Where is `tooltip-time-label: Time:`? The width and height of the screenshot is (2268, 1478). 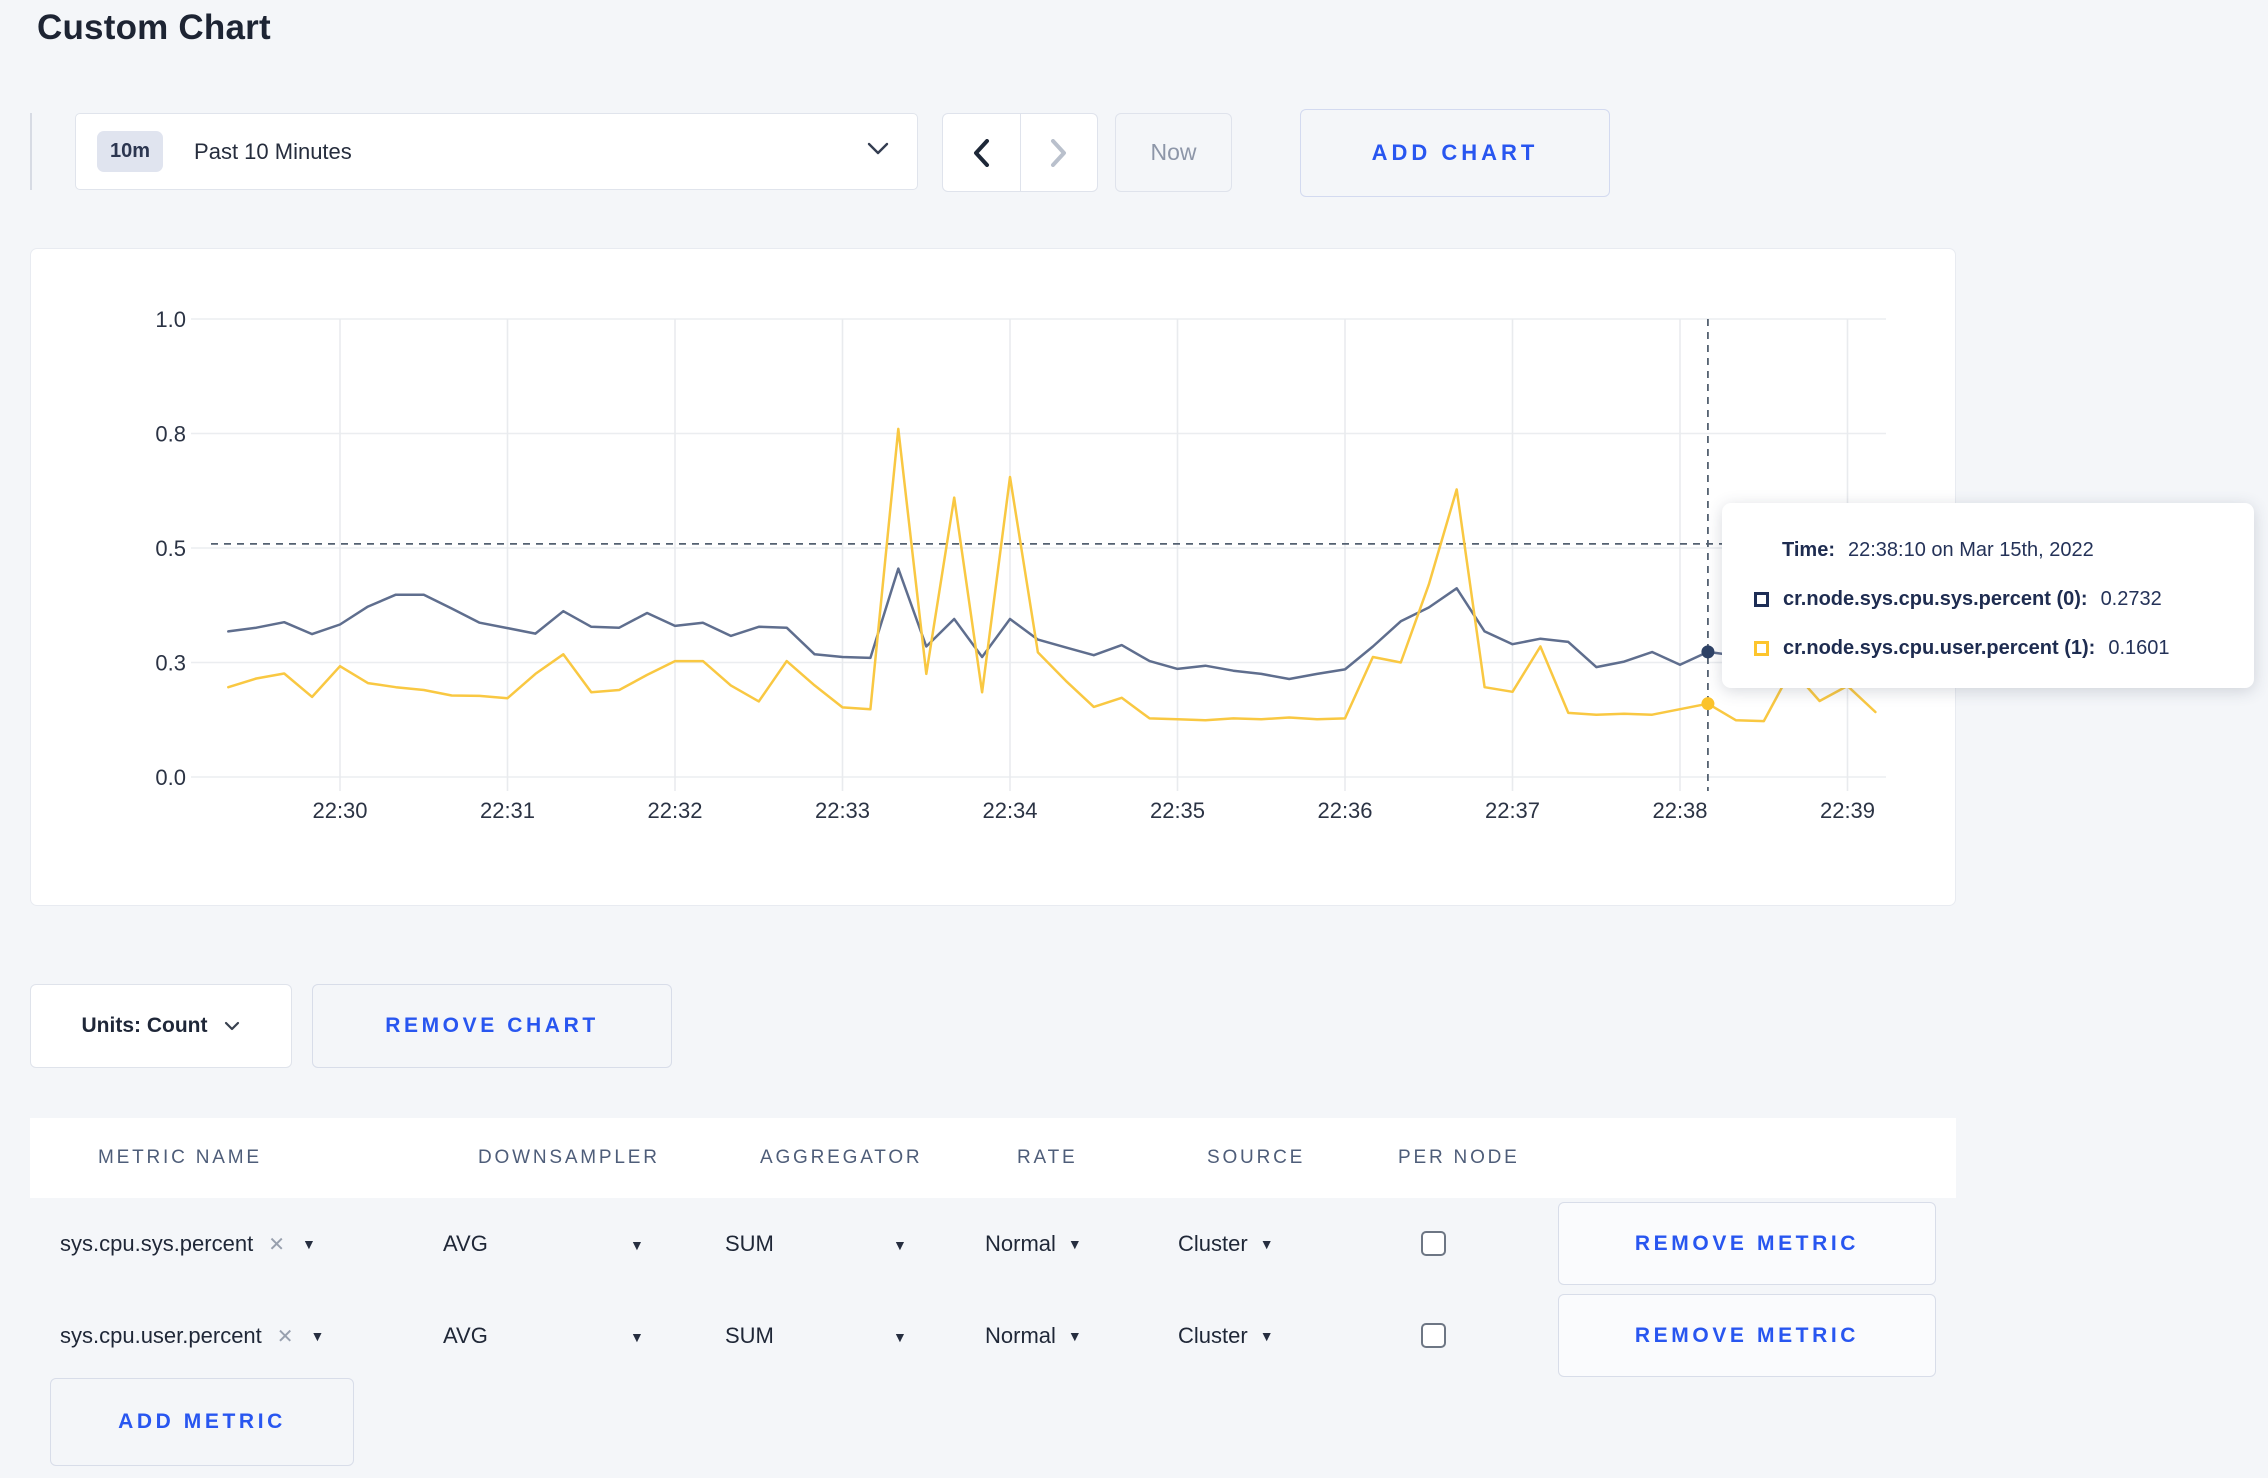
tooltip-time-label: Time: is located at coordinates (1808, 549).